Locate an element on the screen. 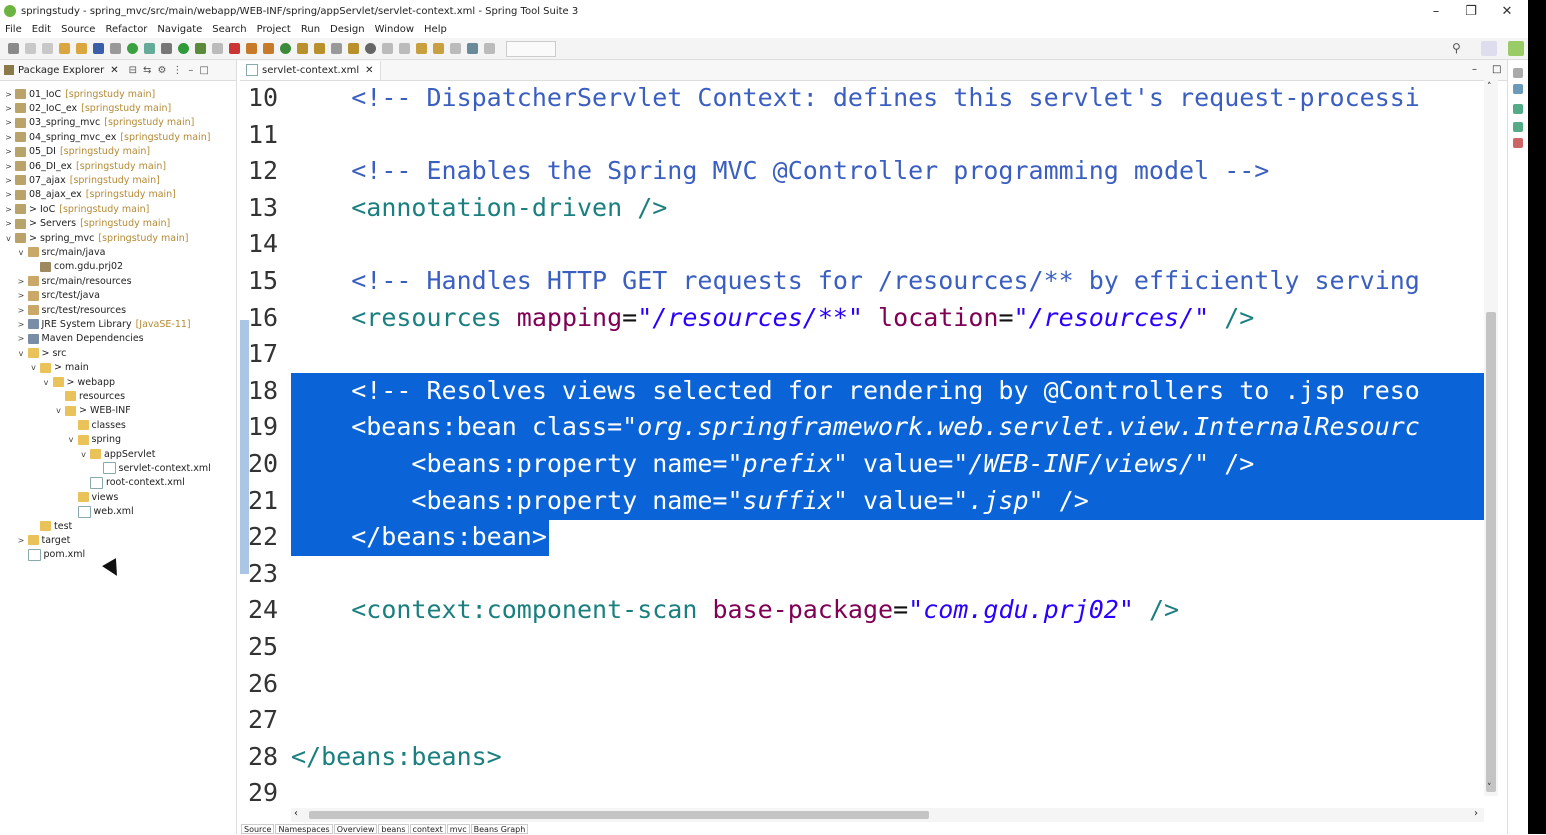 The image size is (1546, 835). scroll-up-icon: ˄ is located at coordinates (1489, 87).